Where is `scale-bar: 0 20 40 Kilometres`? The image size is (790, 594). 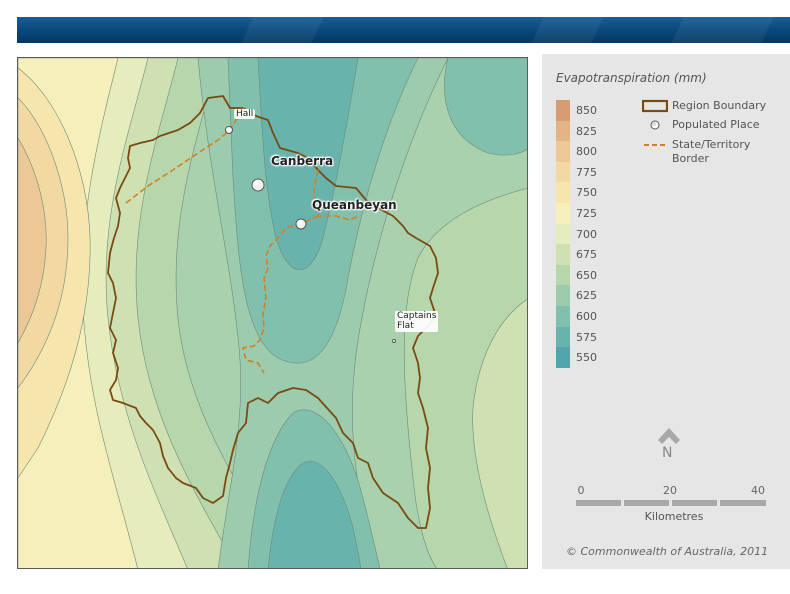 scale-bar: 0 20 40 Kilometres is located at coordinates (676, 504).